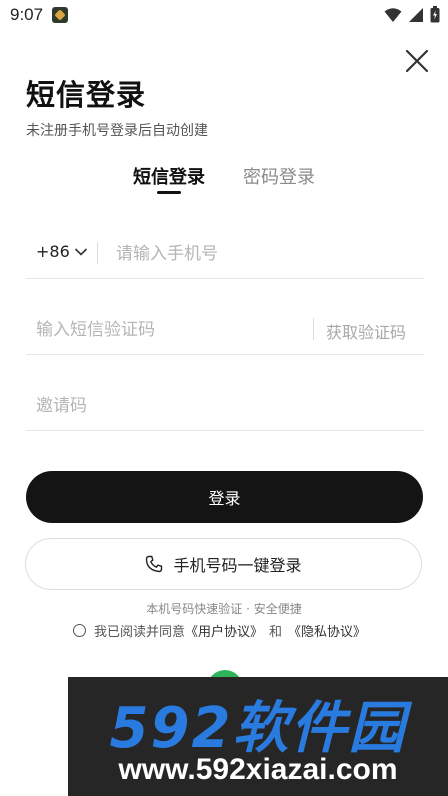  Describe the element at coordinates (224, 630) in the screenshot. I see `user-agreement-link: 《用户协议》` at that location.